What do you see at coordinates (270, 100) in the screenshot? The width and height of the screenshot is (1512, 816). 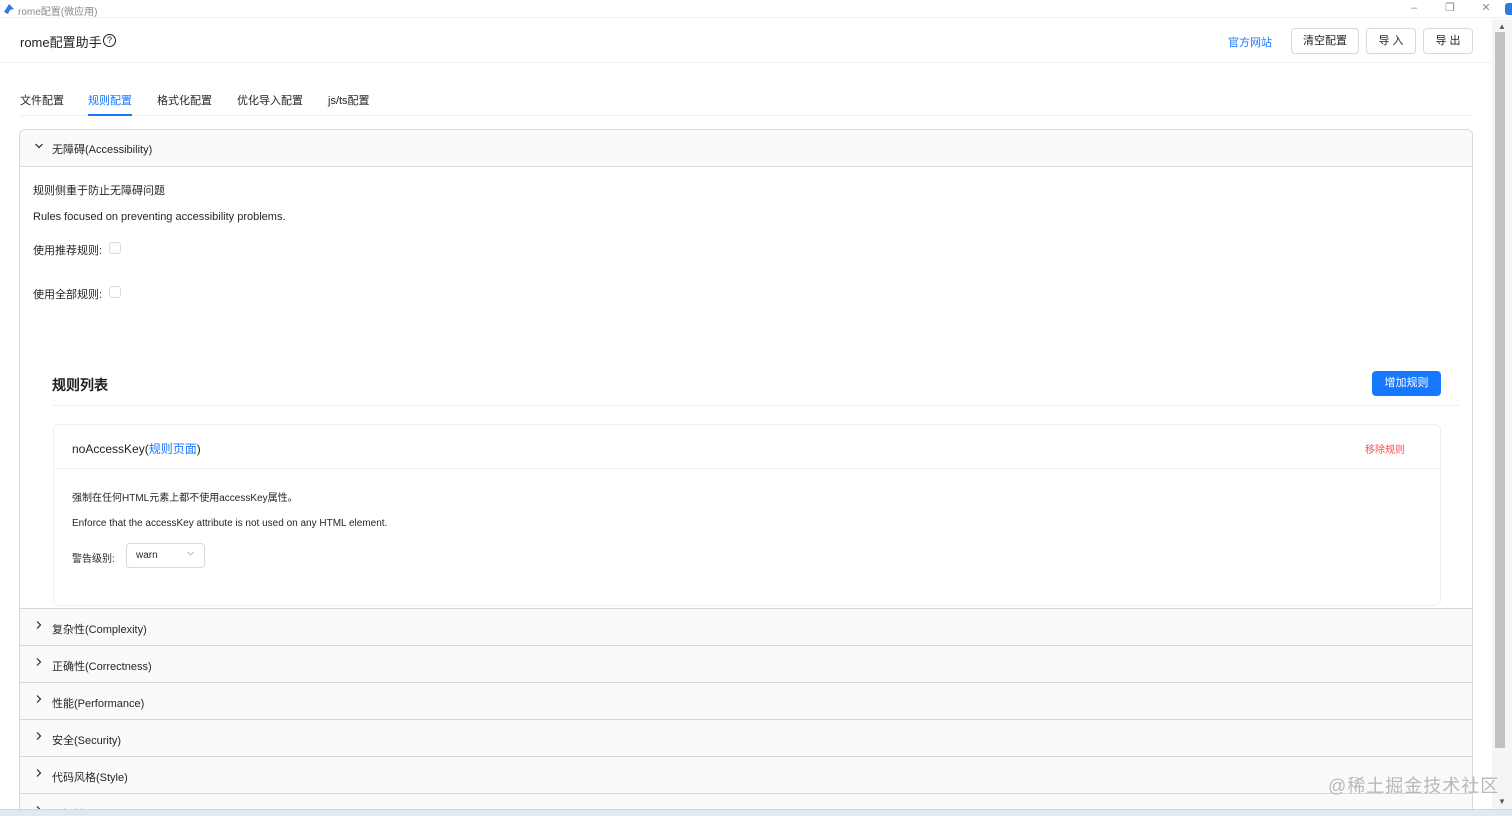 I see `tab-import-optimize-config: 优化导入配置` at bounding box center [270, 100].